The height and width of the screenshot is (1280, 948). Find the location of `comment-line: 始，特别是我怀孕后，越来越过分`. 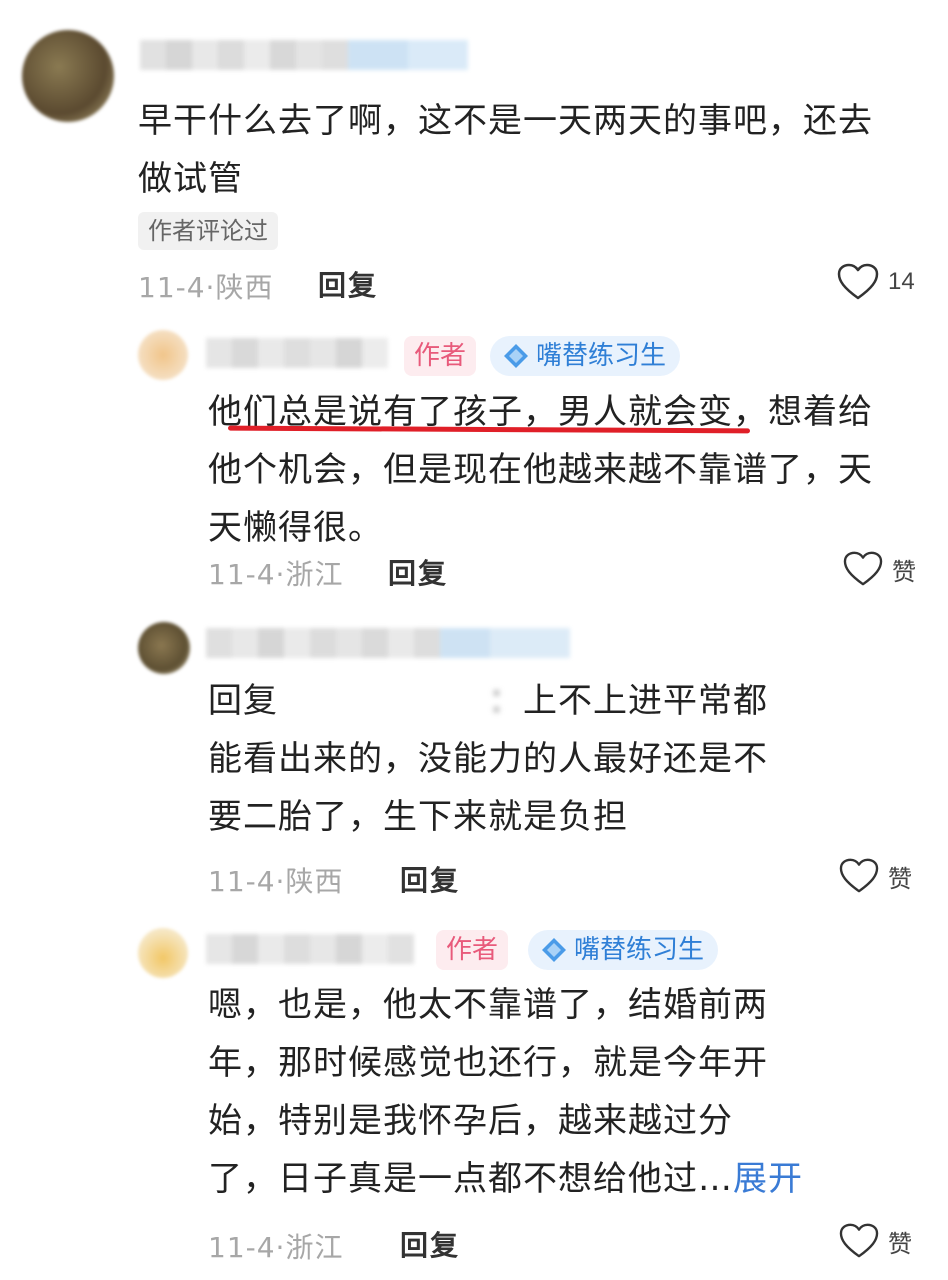

comment-line: 始，特别是我怀孕后，越来越过分 is located at coordinates (470, 1121).